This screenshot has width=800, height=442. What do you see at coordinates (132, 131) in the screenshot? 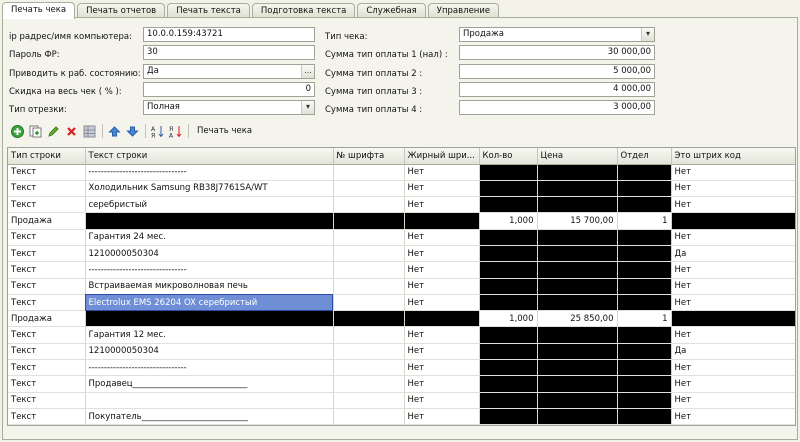
I see `move-down-icon` at bounding box center [132, 131].